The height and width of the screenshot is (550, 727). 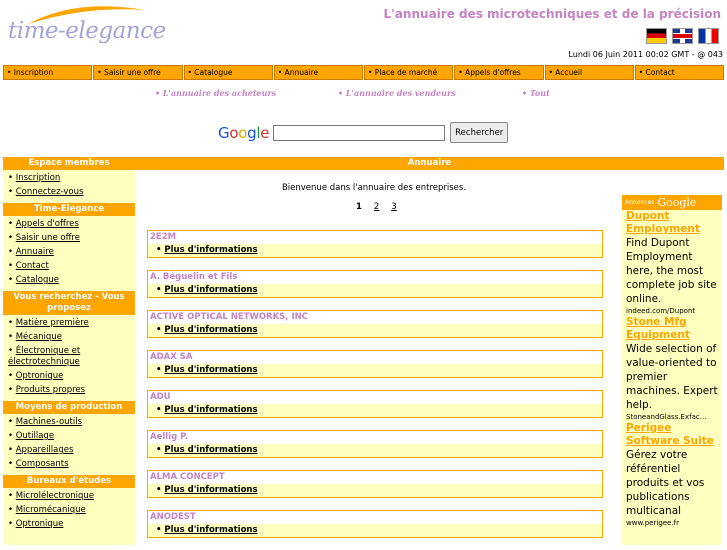 I want to click on sidebar-item-appareillages: • Appareillages, so click(x=71, y=450).